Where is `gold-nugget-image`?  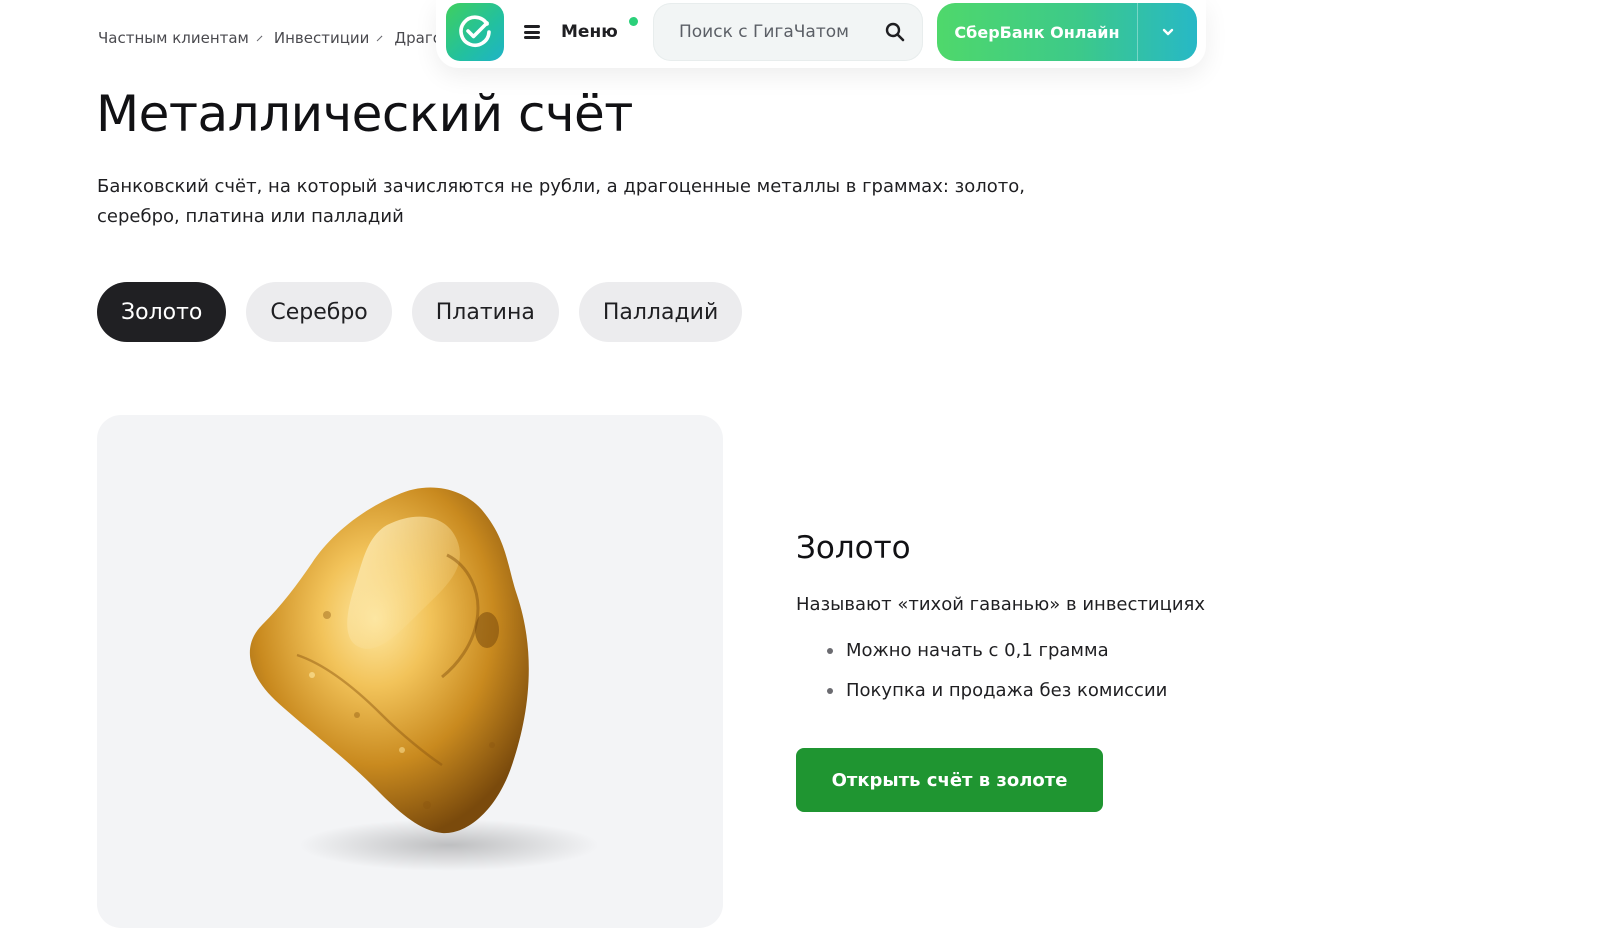 gold-nugget-image is located at coordinates (424, 679).